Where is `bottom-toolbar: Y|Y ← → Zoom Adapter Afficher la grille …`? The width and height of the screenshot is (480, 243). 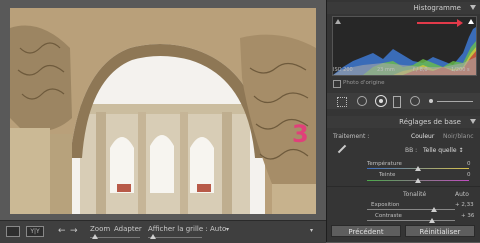 bottom-toolbar: Y|Y ← → Zoom Adapter Afficher la grille … is located at coordinates (163, 231).